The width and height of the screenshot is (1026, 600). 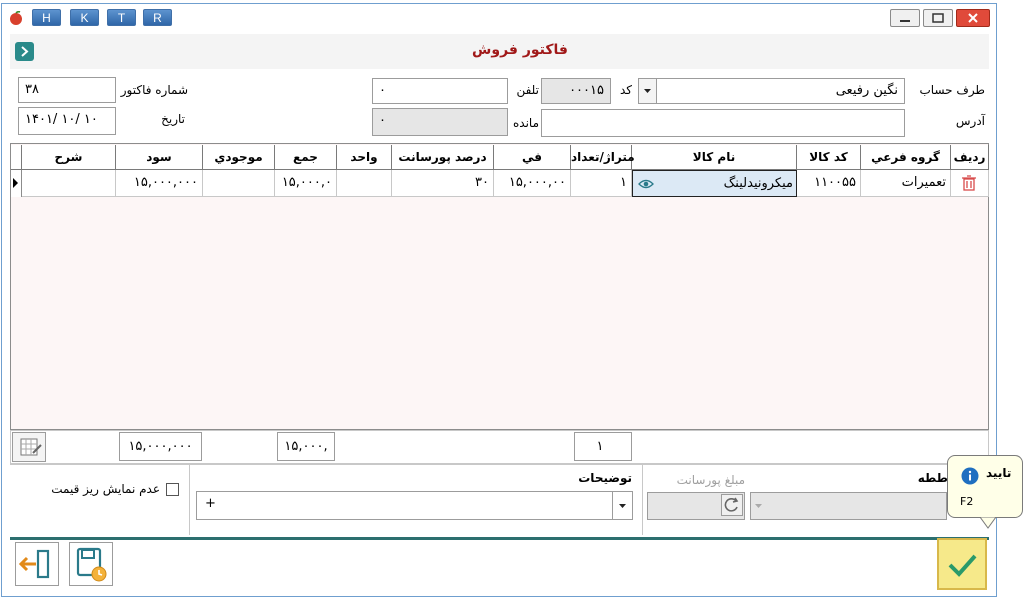 What do you see at coordinates (364, 183) in the screenshot?
I see `cell-unit` at bounding box center [364, 183].